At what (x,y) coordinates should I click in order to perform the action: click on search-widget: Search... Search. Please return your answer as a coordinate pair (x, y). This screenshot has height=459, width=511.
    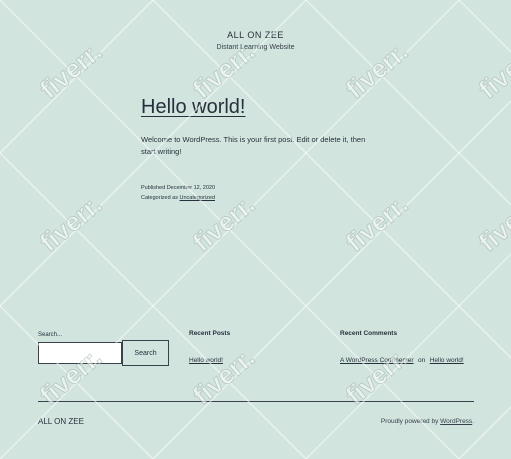
    Looking at the image, I should click on (103, 348).